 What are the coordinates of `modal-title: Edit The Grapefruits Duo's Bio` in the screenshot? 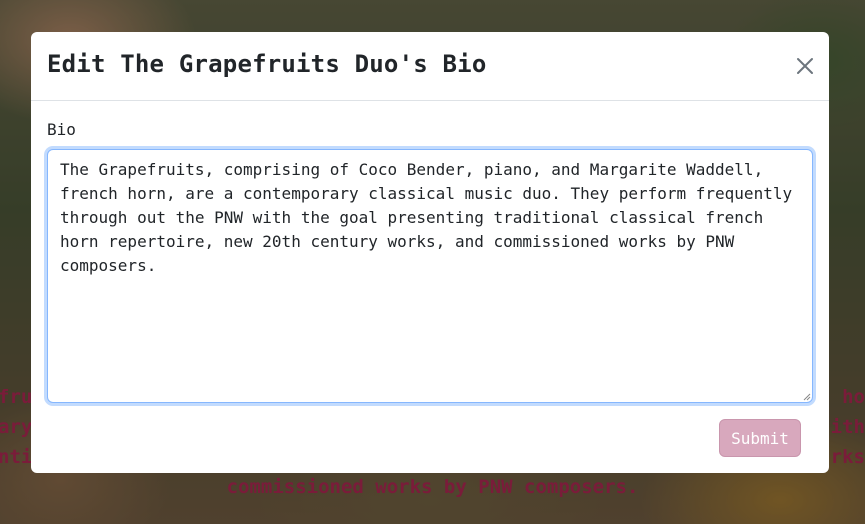 It's located at (267, 64).